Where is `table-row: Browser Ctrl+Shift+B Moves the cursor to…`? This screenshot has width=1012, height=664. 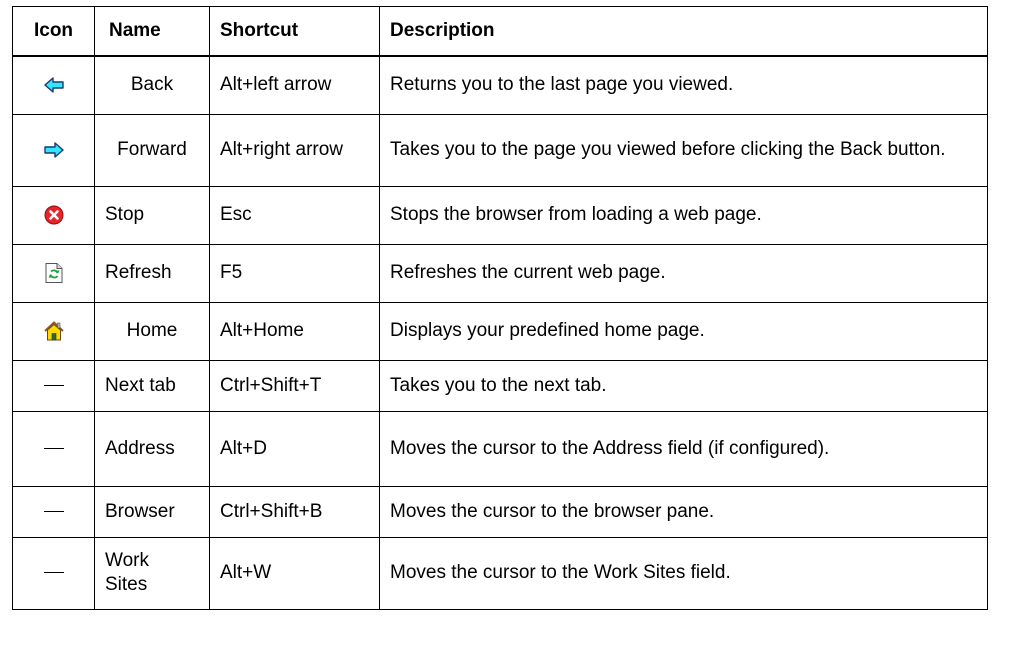
table-row: Browser Ctrl+Shift+B Moves the cursor to… is located at coordinates (500, 511).